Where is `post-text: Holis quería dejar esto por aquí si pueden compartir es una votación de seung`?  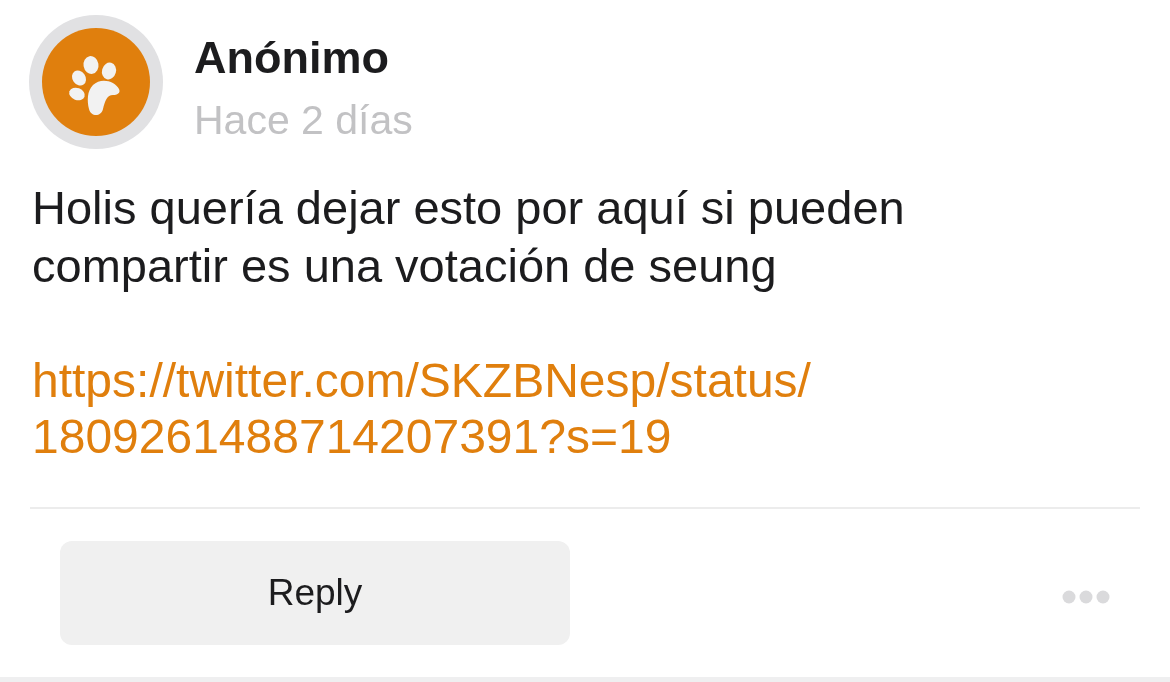 post-text: Holis quería dejar esto por aquí si pueden compartir es una votación de seung is located at coordinates (469, 237).